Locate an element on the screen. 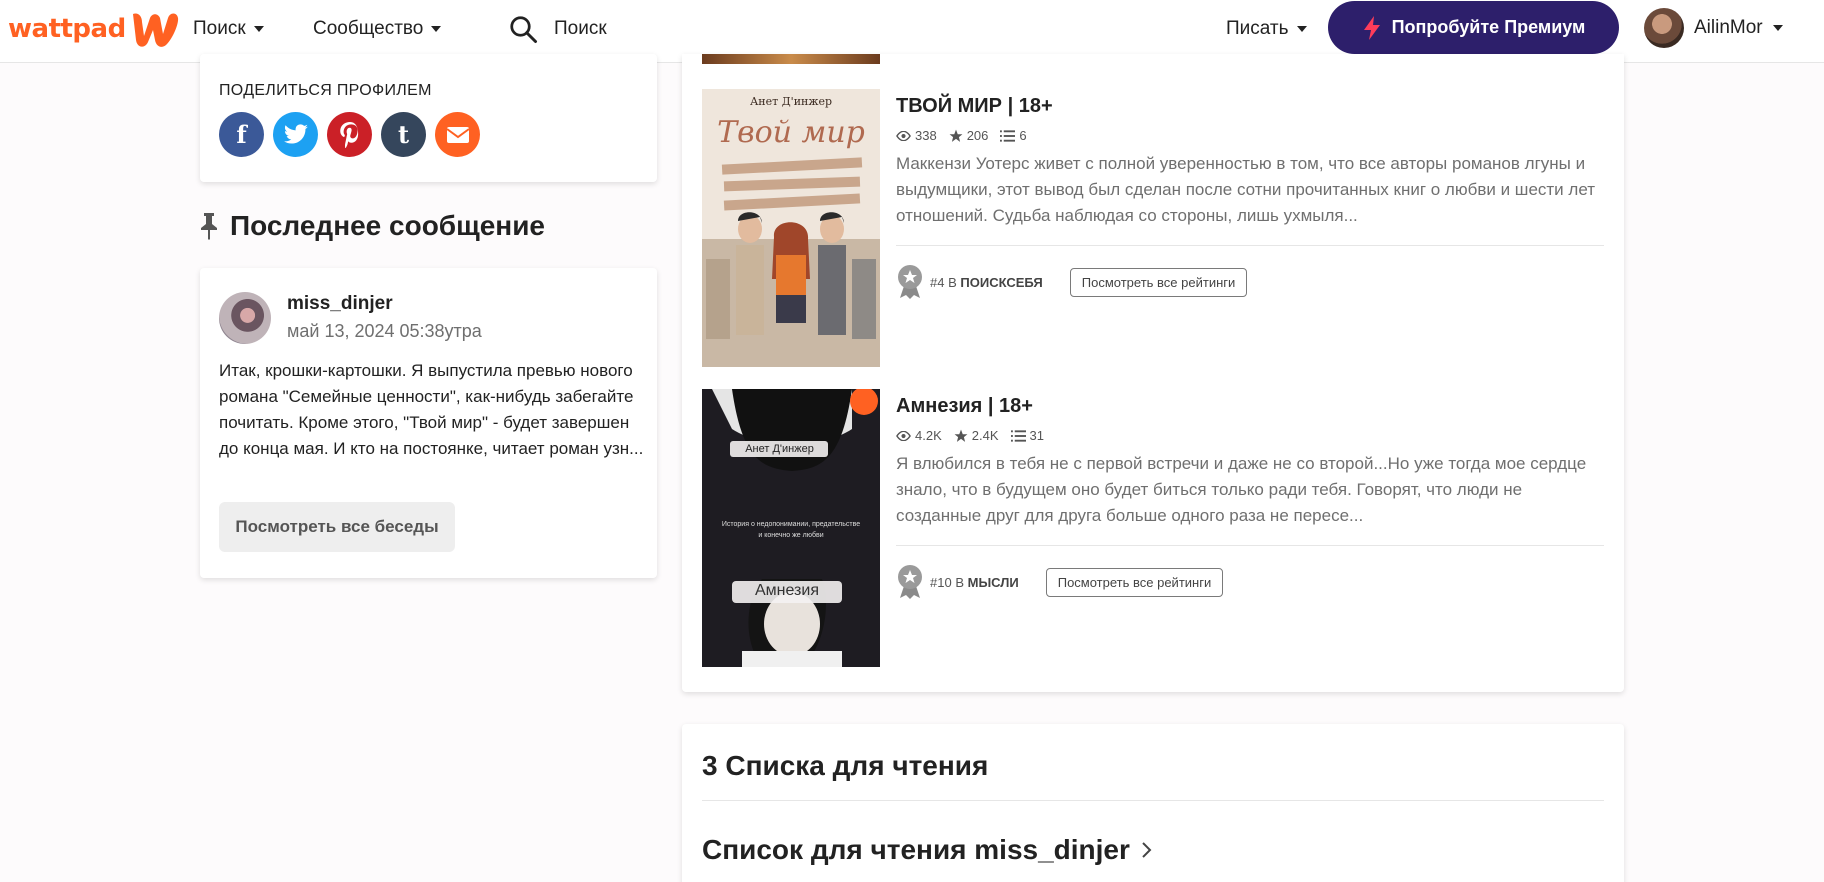  parts-count: 6 is located at coordinates (1023, 135).